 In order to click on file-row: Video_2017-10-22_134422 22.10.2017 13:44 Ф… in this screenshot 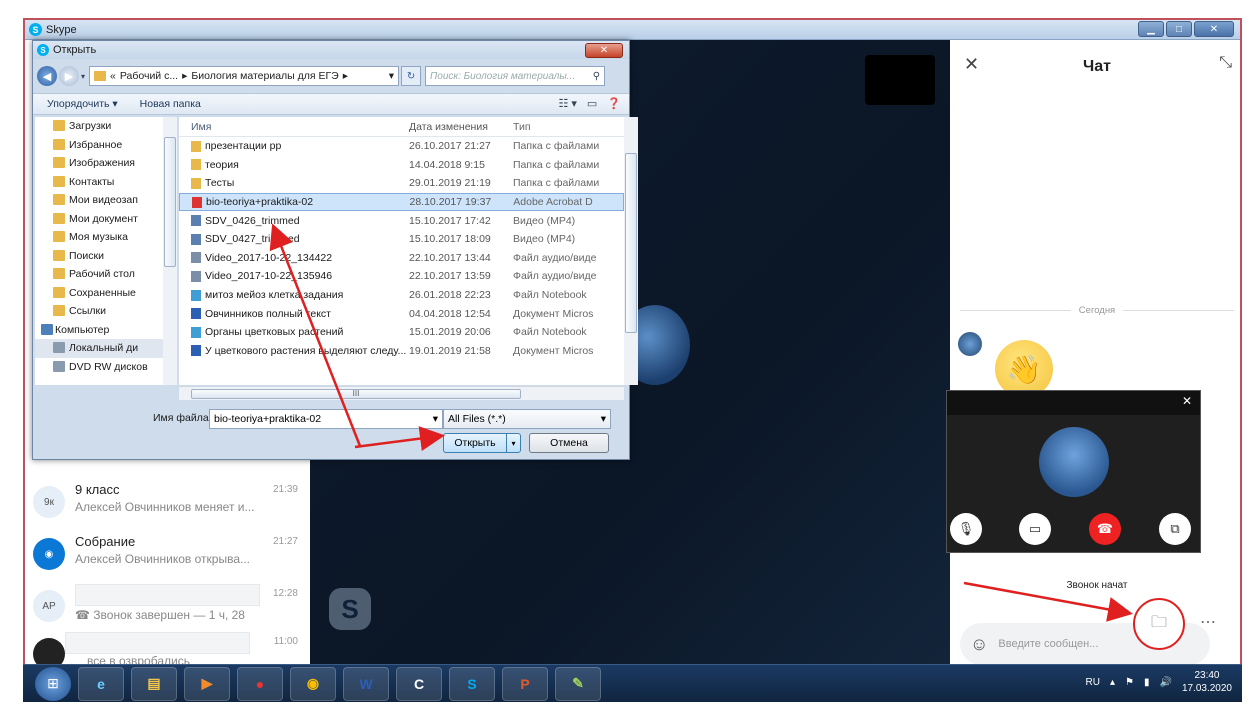, I will do `click(401, 258)`.